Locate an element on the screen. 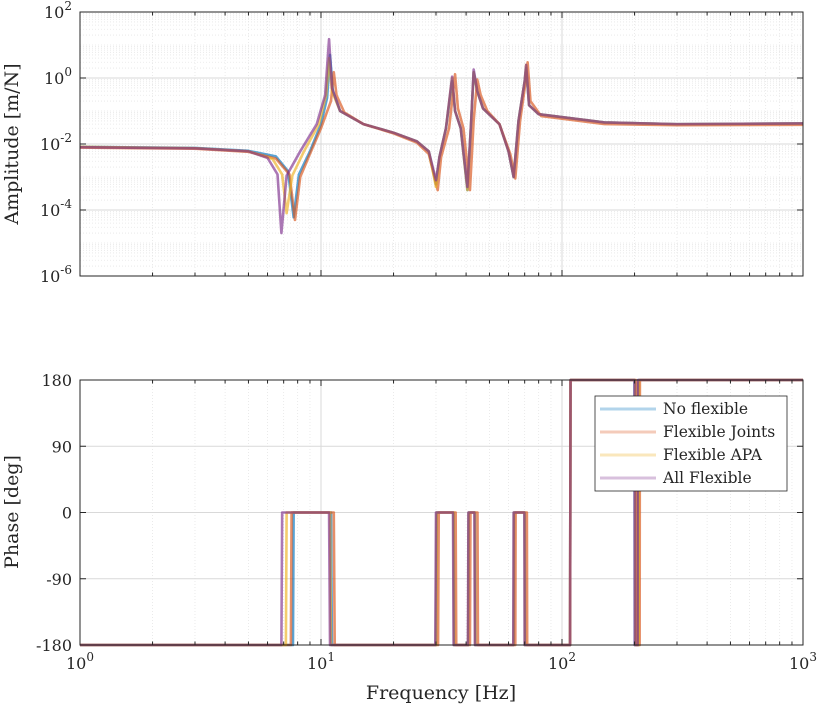 The height and width of the screenshot is (713, 823). y-tick-label: 10-2 is located at coordinates (56, 142).